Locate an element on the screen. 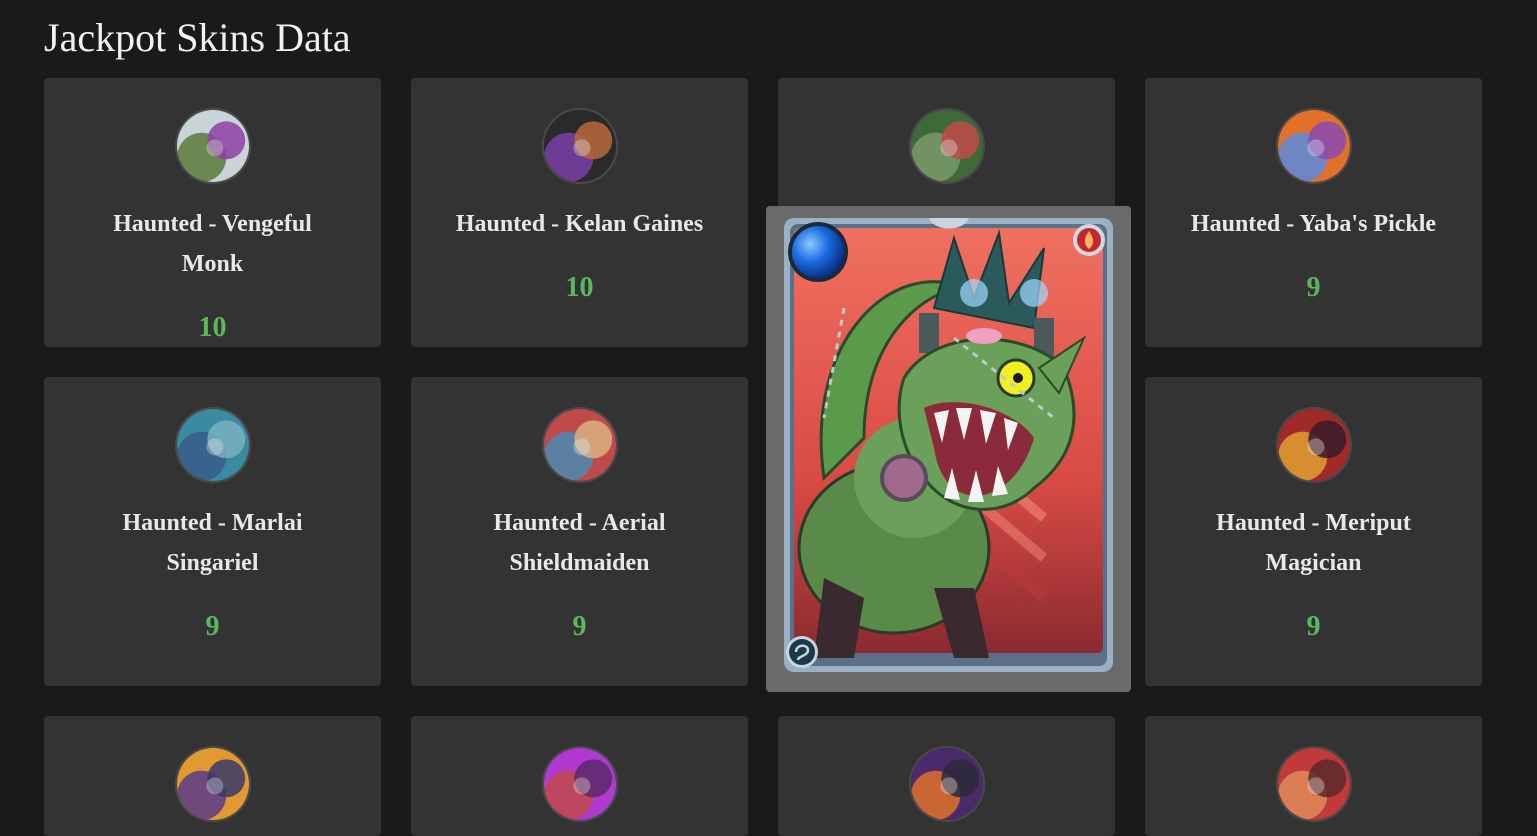 The height and width of the screenshot is (836, 1537). skin-card-aerial-shieldmaiden: Haunted - Aerial Shieldmaiden 9 is located at coordinates (579, 531).